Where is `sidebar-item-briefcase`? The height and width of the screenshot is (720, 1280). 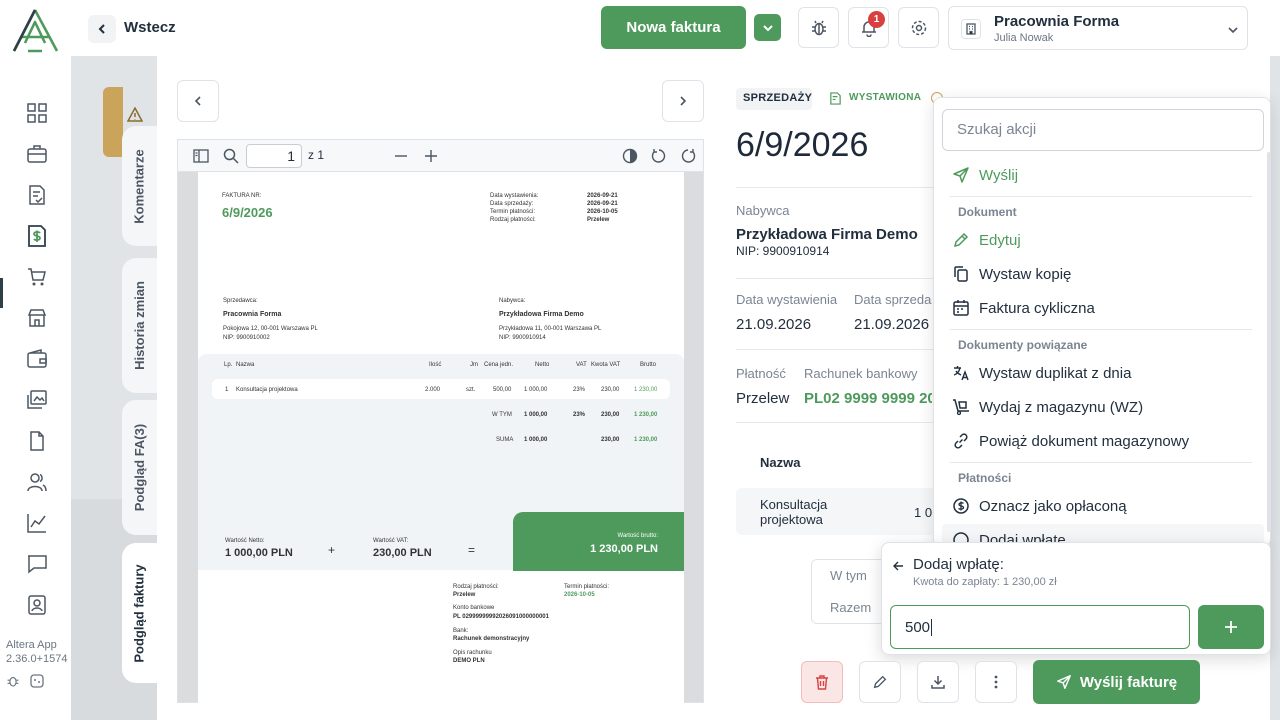 sidebar-item-briefcase is located at coordinates (37, 154).